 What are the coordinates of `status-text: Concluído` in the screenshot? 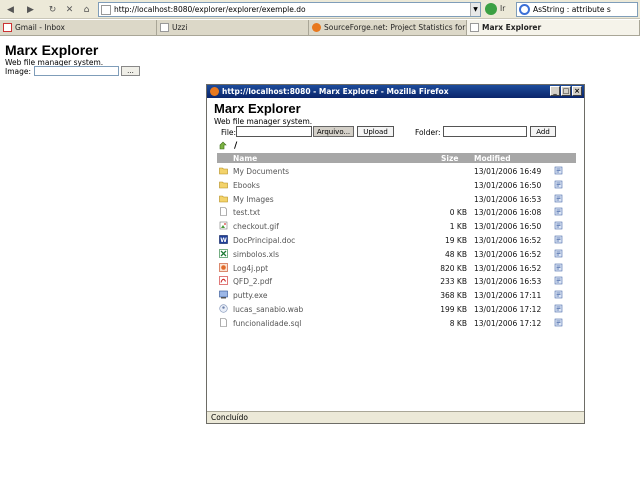 It's located at (229, 417).